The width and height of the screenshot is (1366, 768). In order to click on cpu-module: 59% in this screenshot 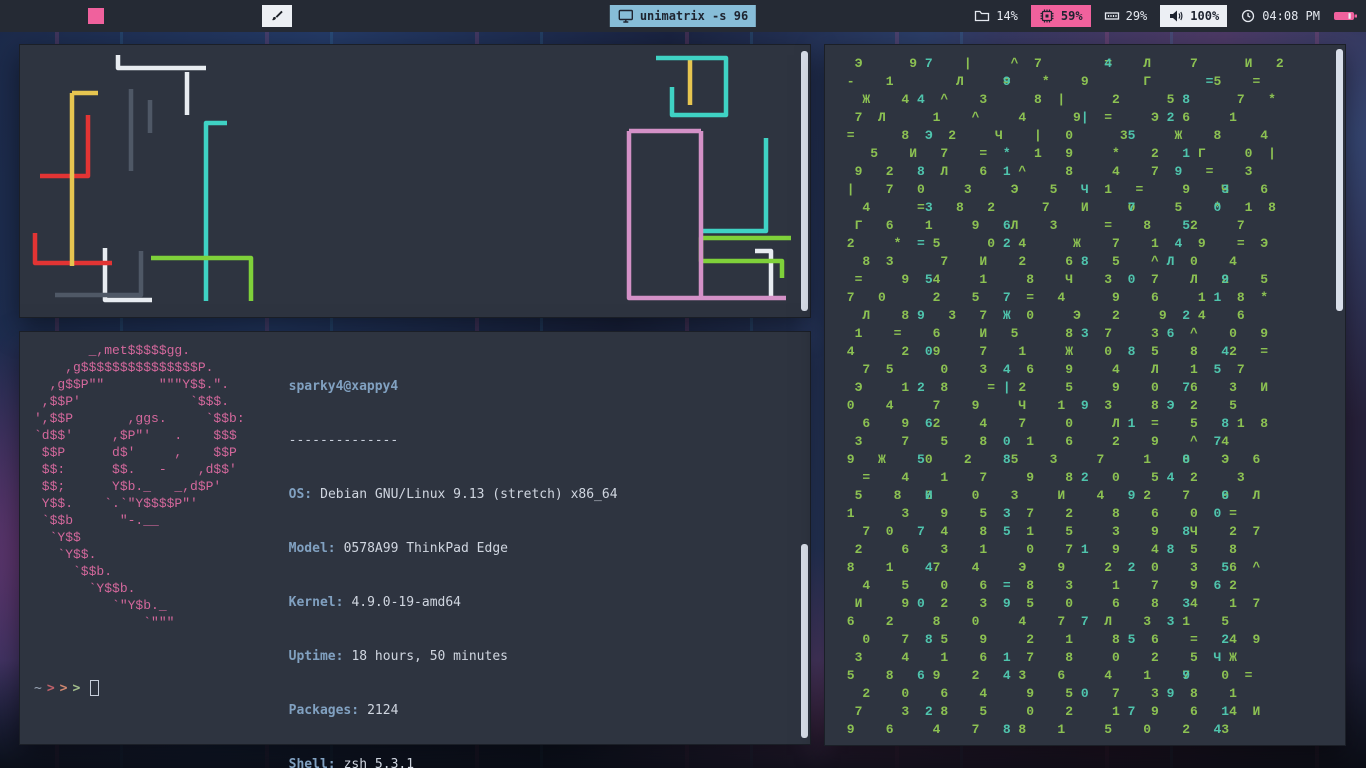, I will do `click(1060, 16)`.